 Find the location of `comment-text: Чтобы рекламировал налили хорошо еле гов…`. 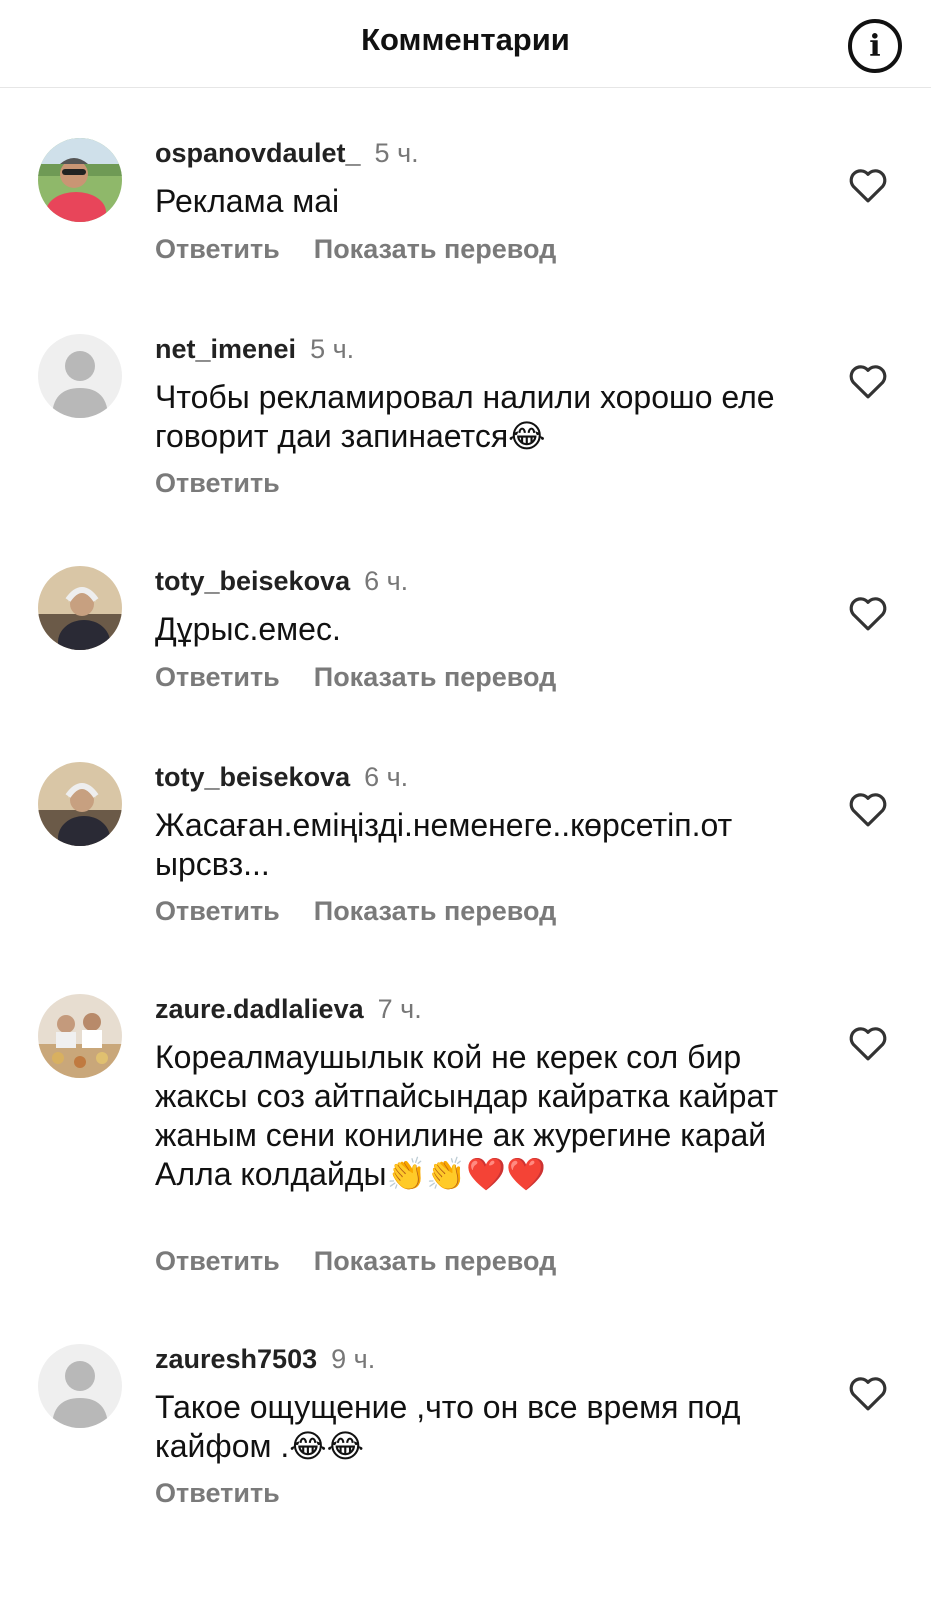

comment-text: Чтобы рекламировал налили хорошо еле гов… is located at coordinates (465, 416).